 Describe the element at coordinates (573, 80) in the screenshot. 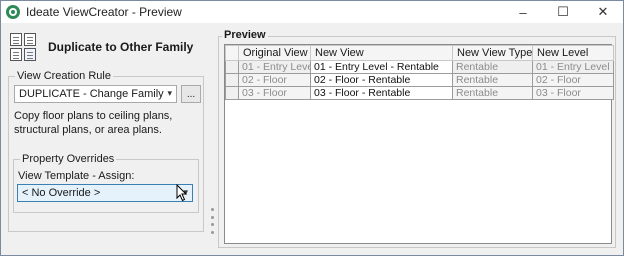

I see `new-level-cell: 02 - Floor` at that location.